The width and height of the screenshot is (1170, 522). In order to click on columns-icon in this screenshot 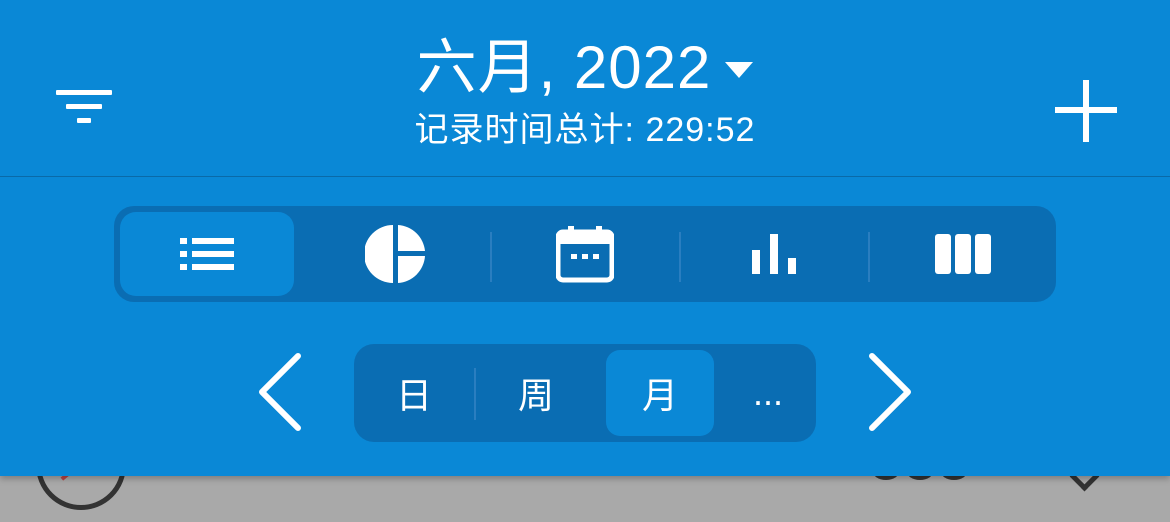, I will do `click(963, 254)`.